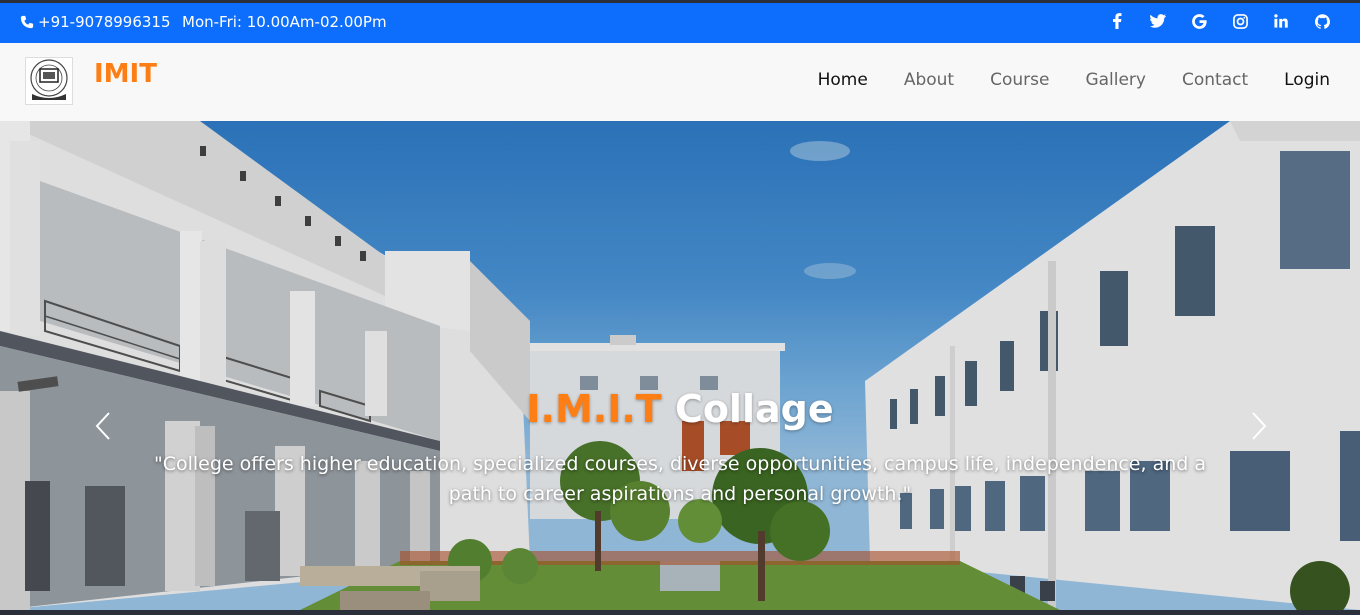  Describe the element at coordinates (843, 80) in the screenshot. I see `nav-item-home: Home` at that location.